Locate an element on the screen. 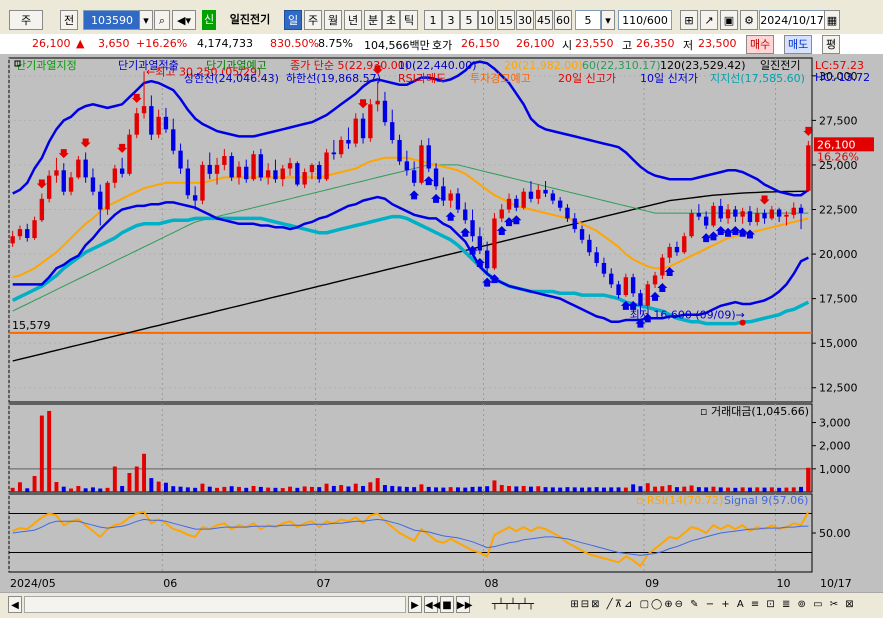  code-input: 103590 is located at coordinates (112, 20).